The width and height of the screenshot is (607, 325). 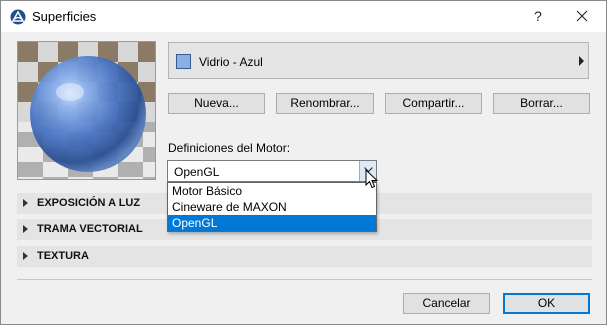 I want to click on title-bar: Superficies ?, so click(x=303, y=16).